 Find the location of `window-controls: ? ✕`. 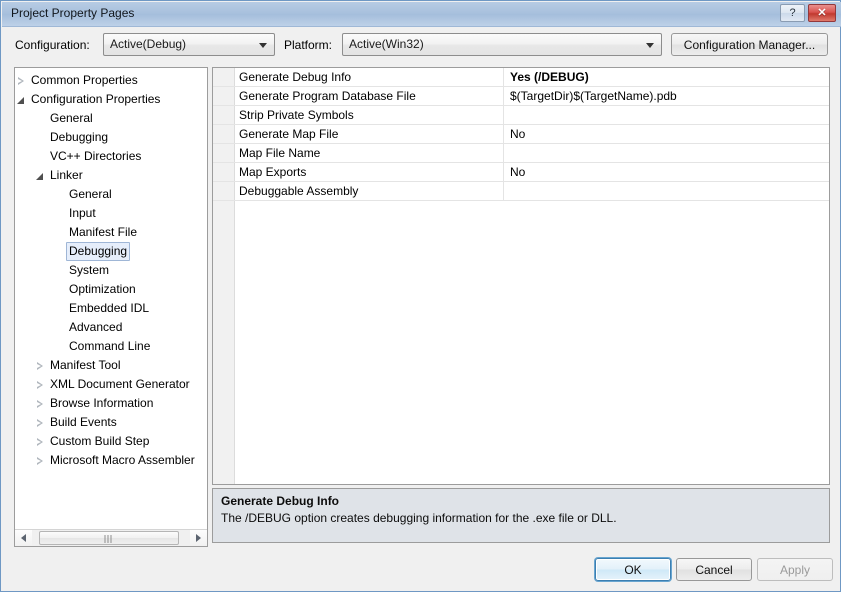

window-controls: ? ✕ is located at coordinates (808, 13).